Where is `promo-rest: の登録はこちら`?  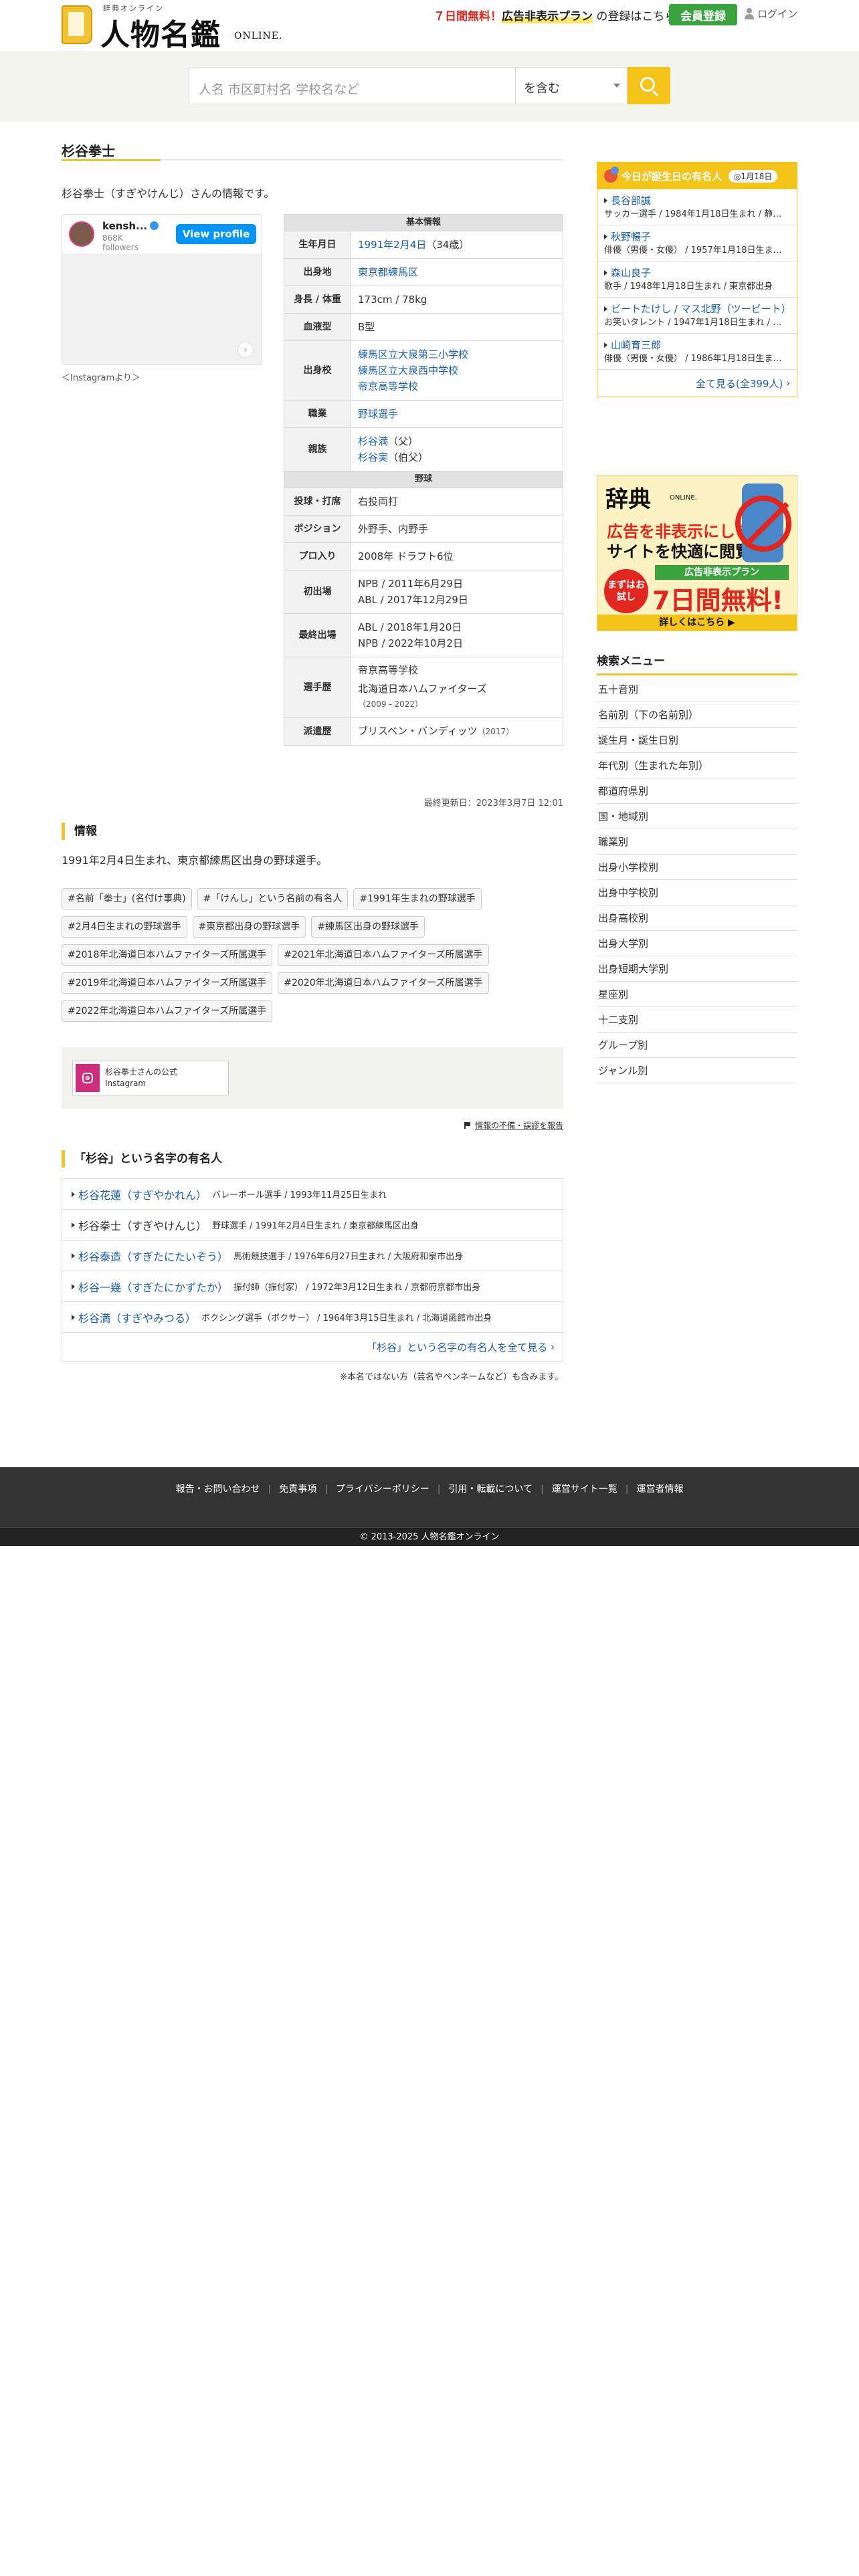 promo-rest: の登録はこちら is located at coordinates (636, 16).